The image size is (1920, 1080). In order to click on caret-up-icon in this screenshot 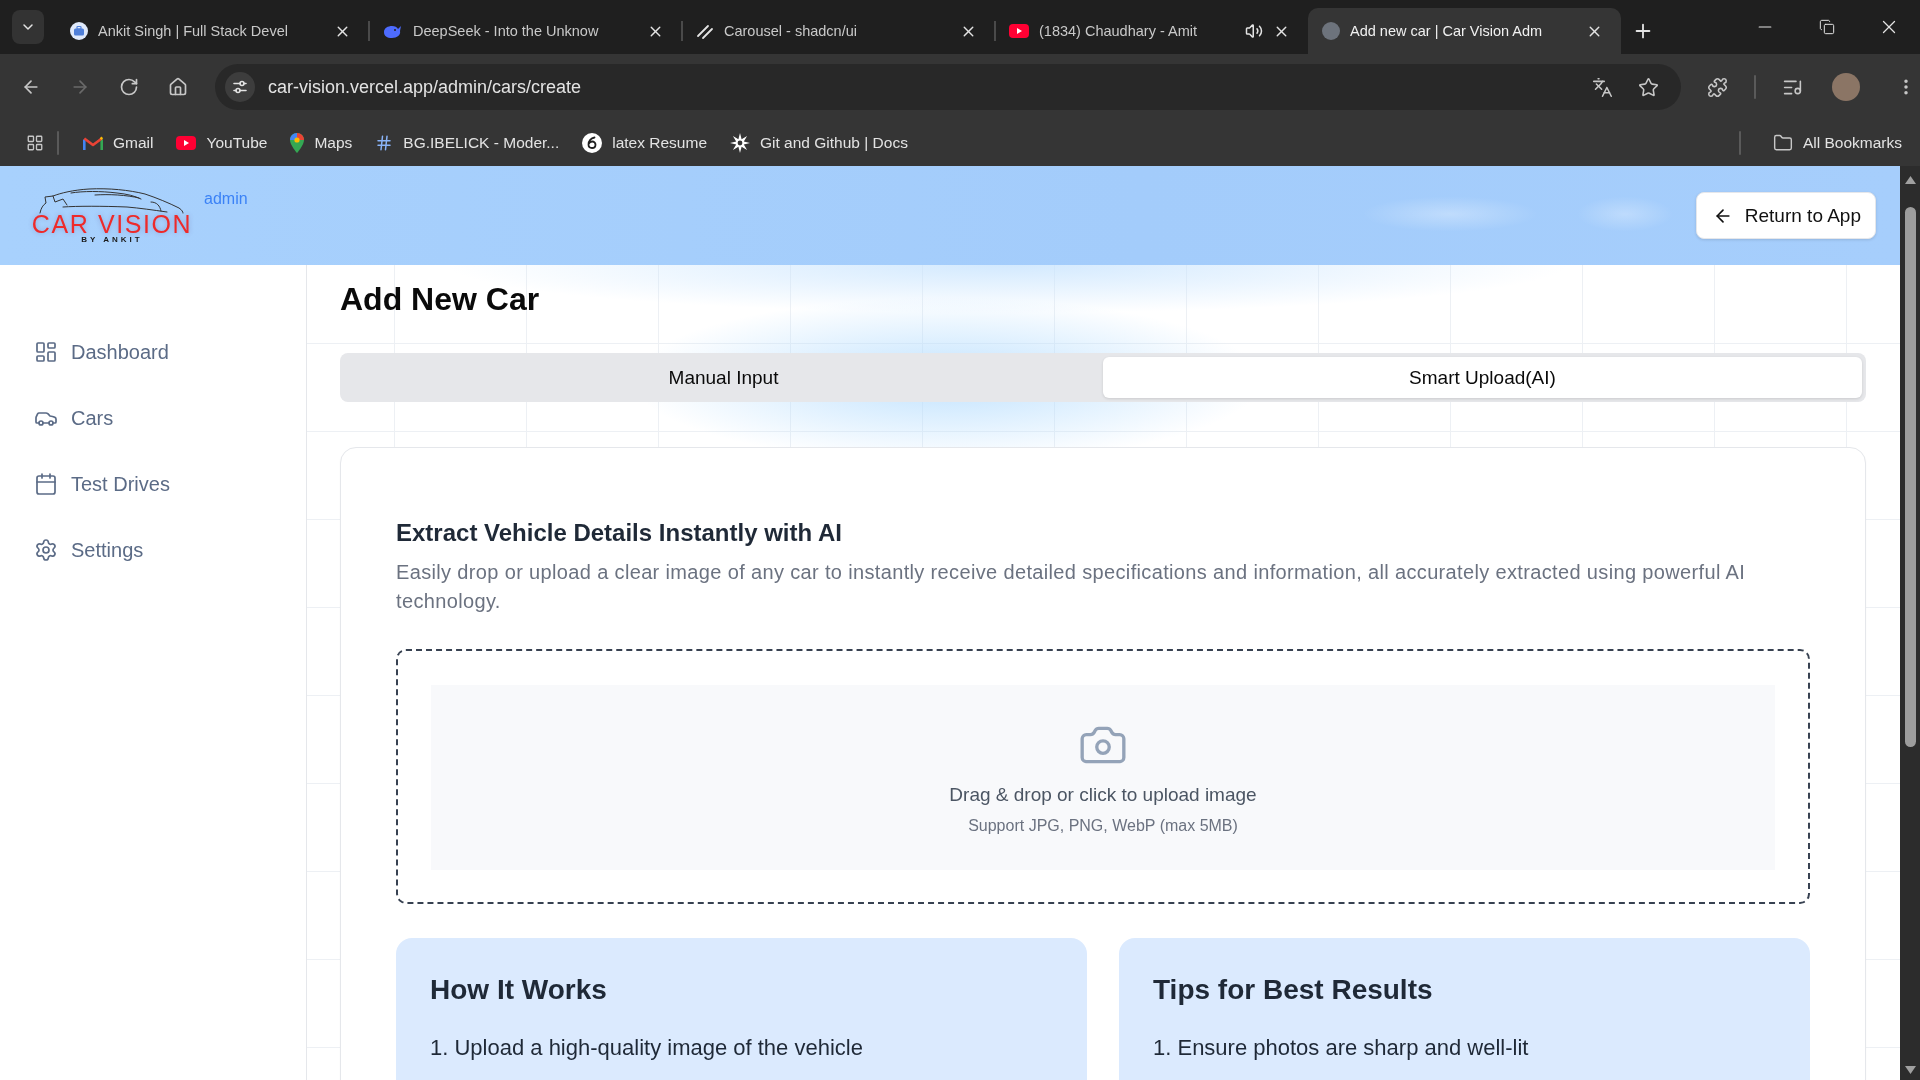, I will do `click(1910, 180)`.